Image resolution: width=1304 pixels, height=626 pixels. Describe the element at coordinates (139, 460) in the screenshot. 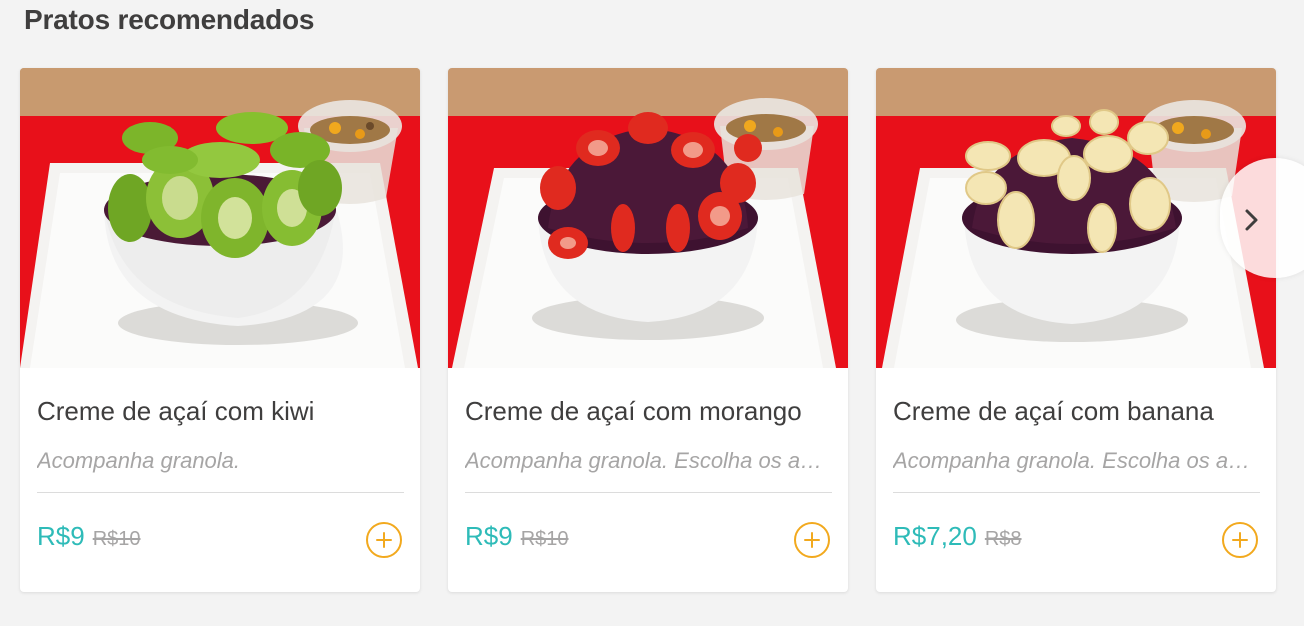

I see `dish-description: Acompanha granola.` at that location.